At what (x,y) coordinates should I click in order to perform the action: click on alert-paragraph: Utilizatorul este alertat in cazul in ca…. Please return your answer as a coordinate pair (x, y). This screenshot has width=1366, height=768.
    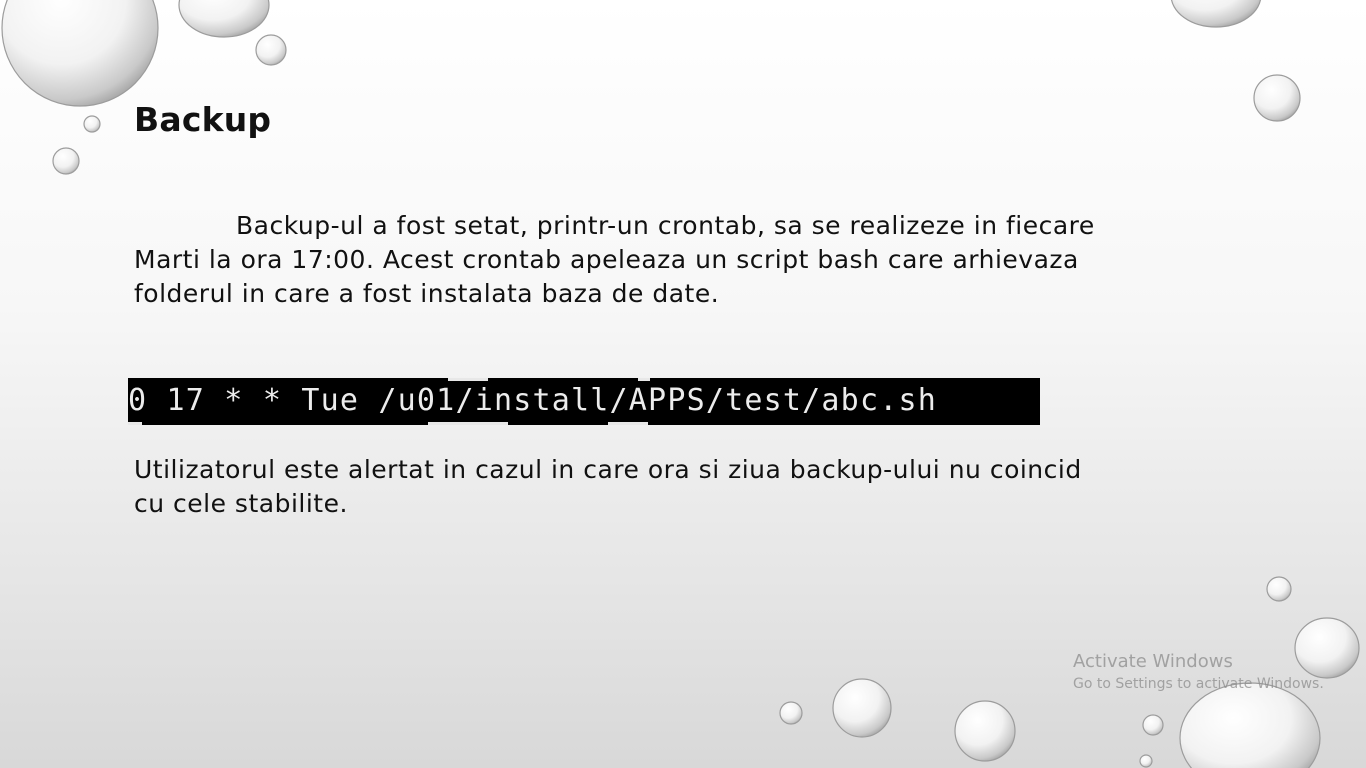
    Looking at the image, I should click on (608, 486).